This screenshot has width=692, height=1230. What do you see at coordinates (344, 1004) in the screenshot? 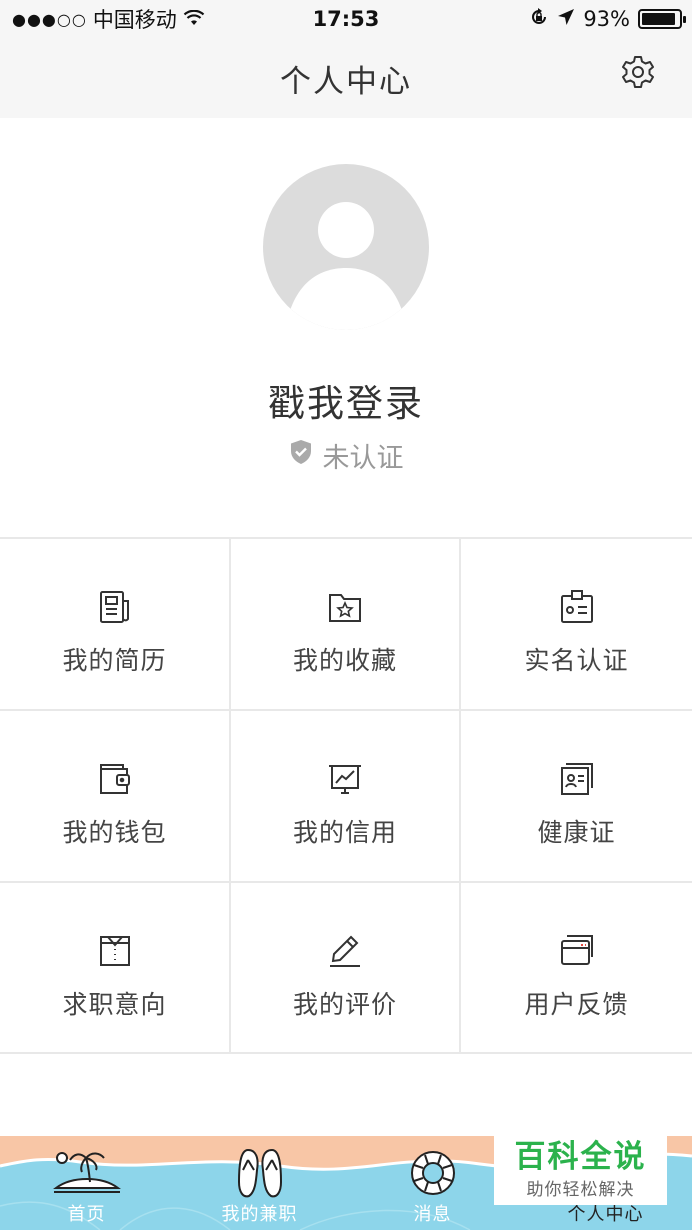
I see `menu-label: 我的评价` at bounding box center [344, 1004].